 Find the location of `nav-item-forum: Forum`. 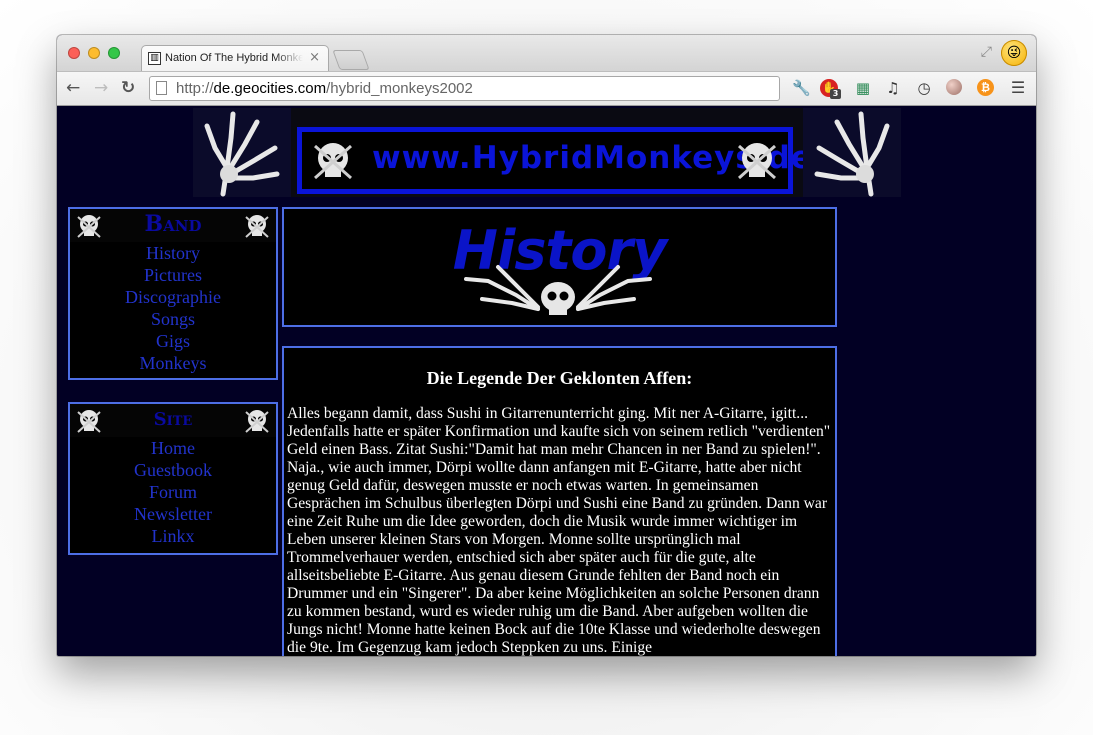

nav-item-forum: Forum is located at coordinates (173, 492).